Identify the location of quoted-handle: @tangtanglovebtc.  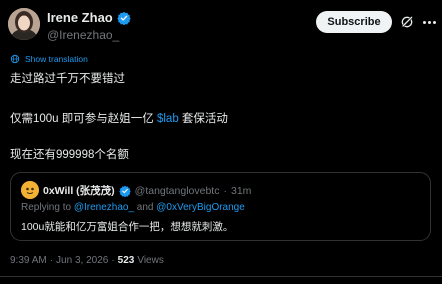
(177, 191).